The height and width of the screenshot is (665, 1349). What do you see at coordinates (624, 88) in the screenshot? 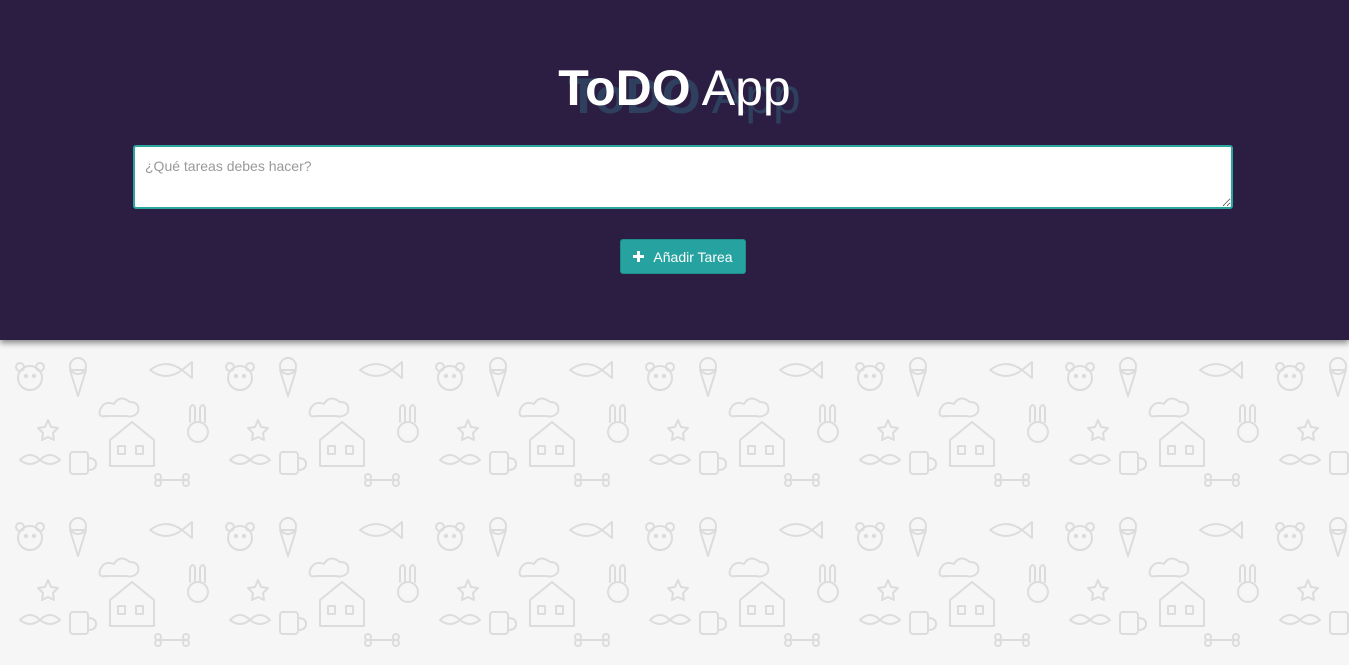
I see `title-bold: ToDO` at bounding box center [624, 88].